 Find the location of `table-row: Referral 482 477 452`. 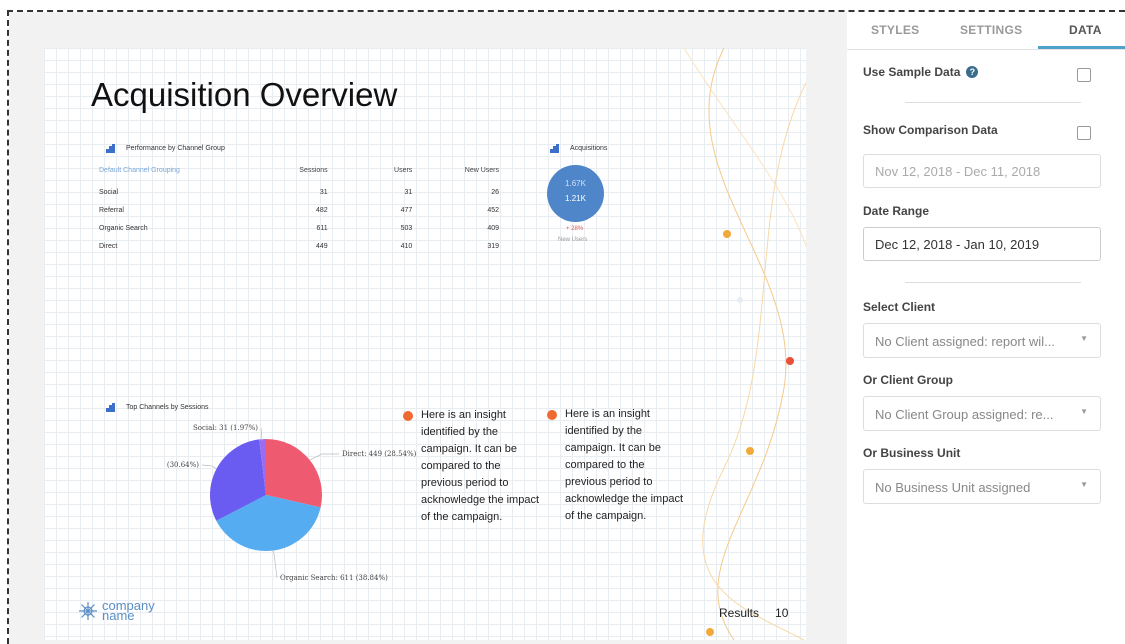

table-row: Referral 482 477 452 is located at coordinates (299, 210).